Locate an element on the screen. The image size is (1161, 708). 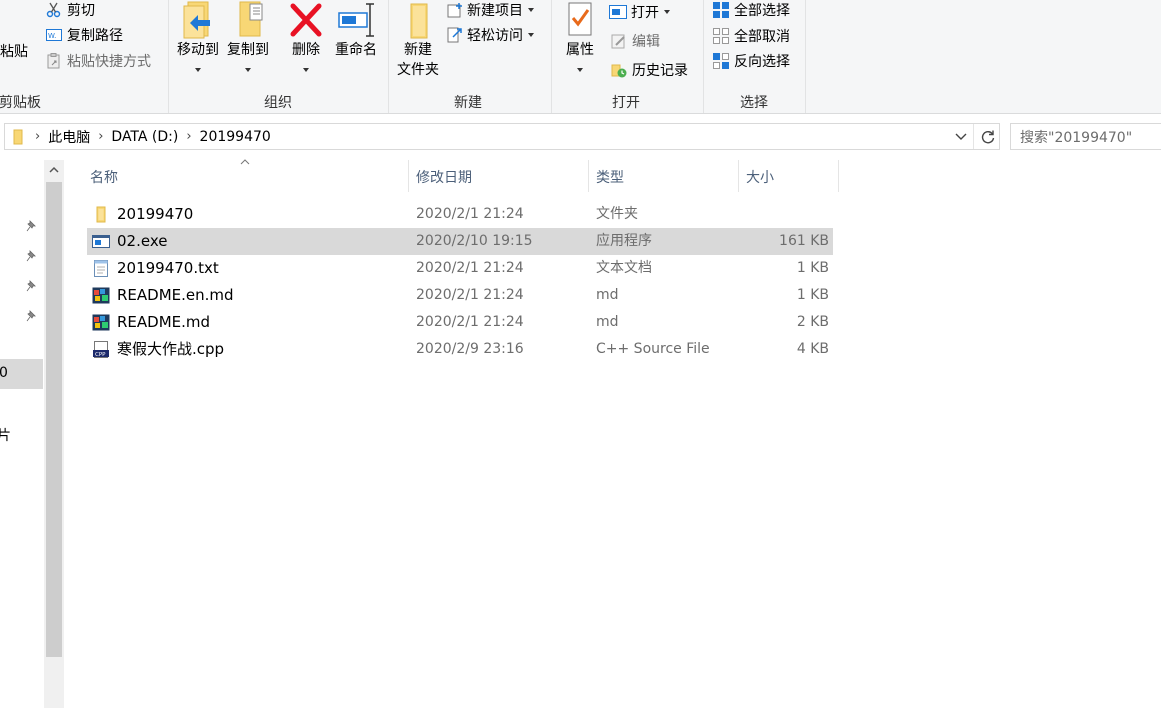
svg-text: W. is located at coordinates (52, 36).